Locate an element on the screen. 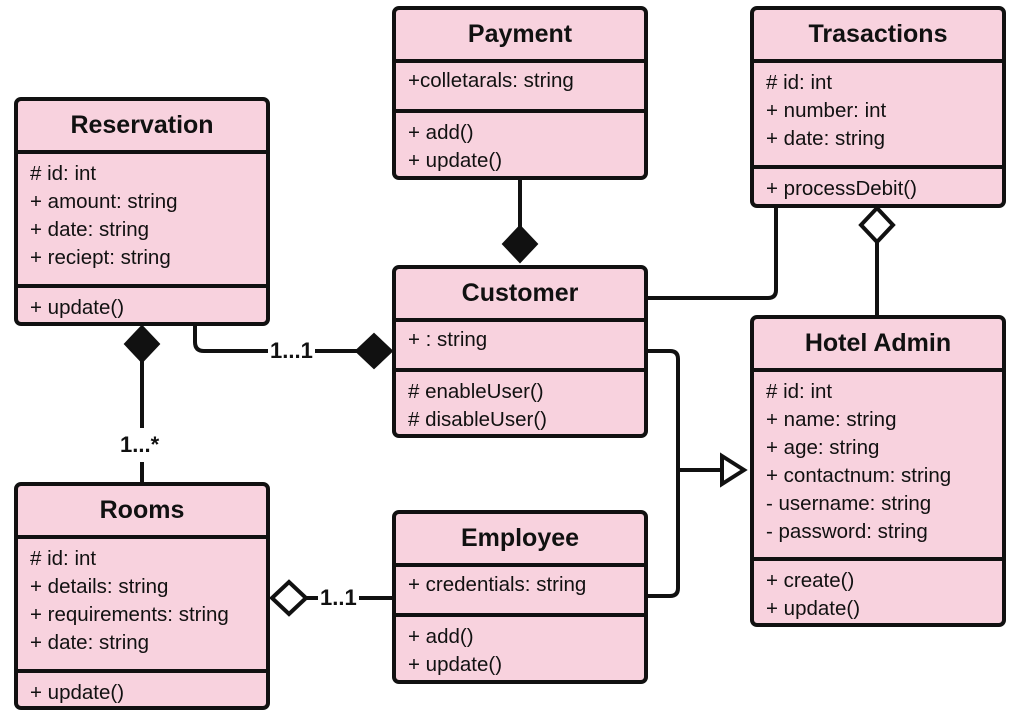  generalization-triangle is located at coordinates (734, 470).